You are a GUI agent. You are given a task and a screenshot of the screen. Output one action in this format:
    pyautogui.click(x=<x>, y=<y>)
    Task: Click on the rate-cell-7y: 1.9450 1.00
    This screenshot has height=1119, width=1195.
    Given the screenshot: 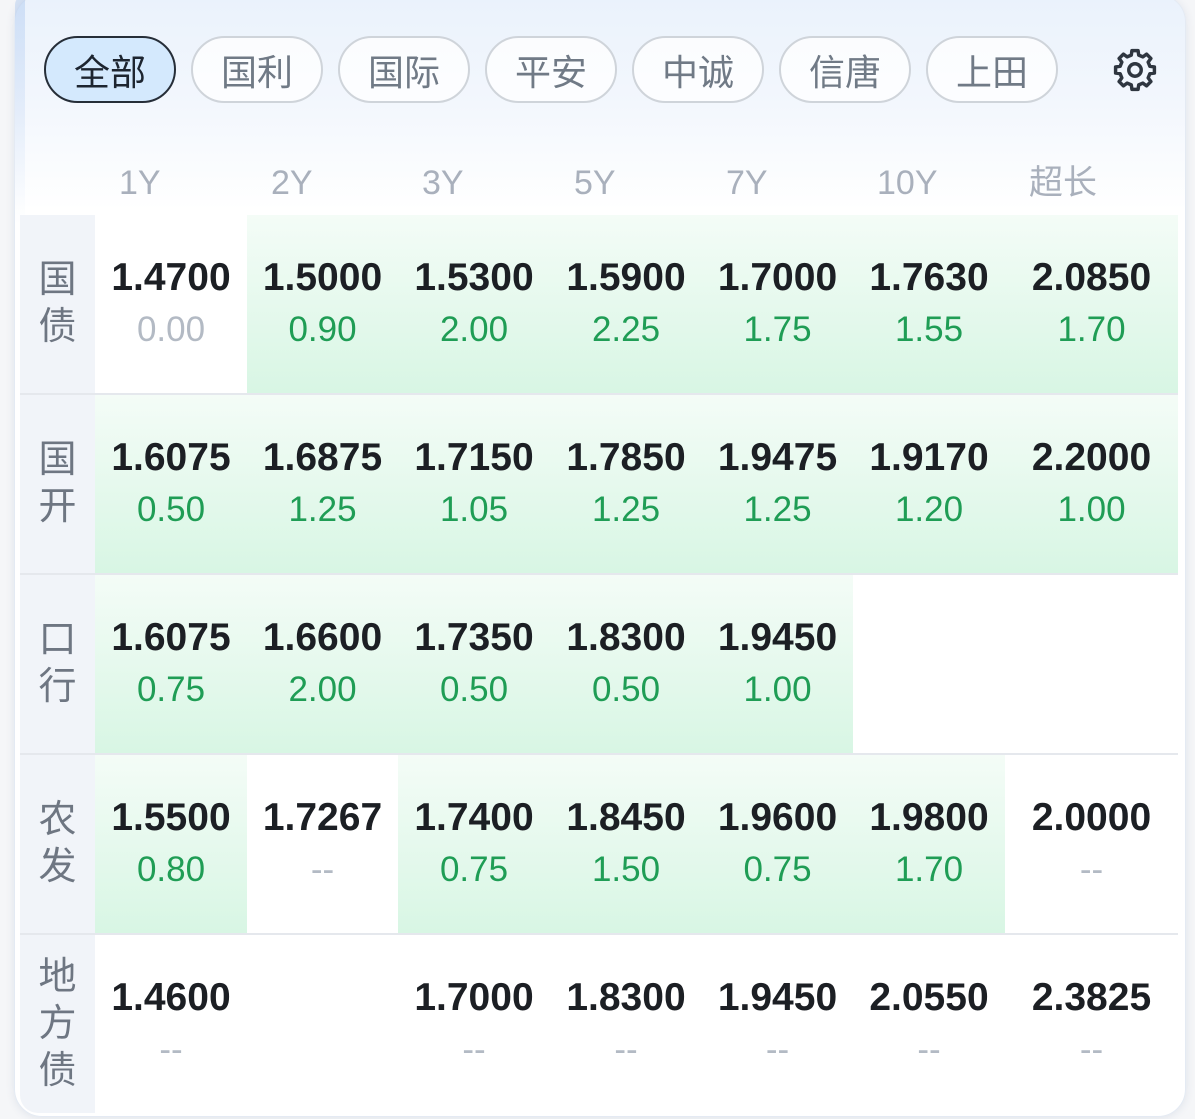 What is the action you would take?
    pyautogui.click(x=777, y=664)
    